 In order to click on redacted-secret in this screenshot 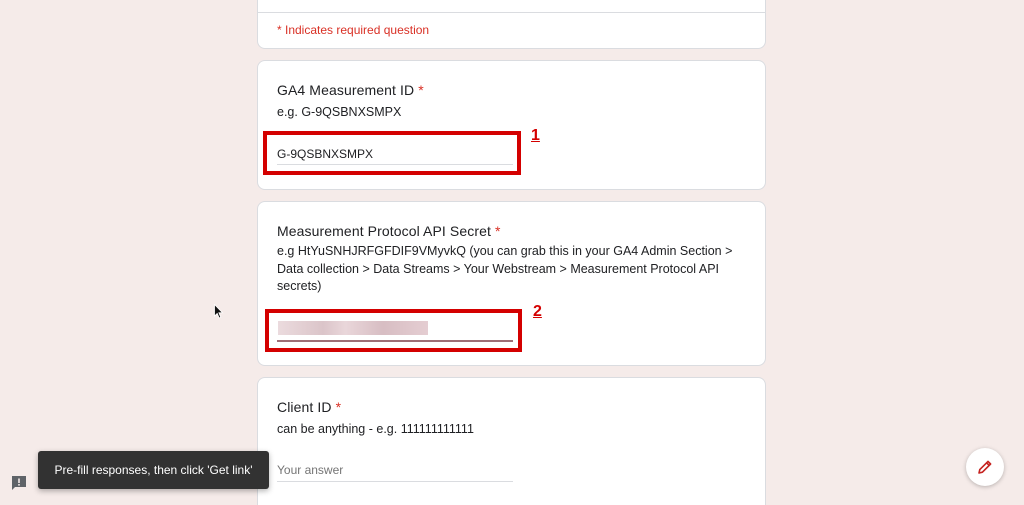, I will do `click(353, 328)`.